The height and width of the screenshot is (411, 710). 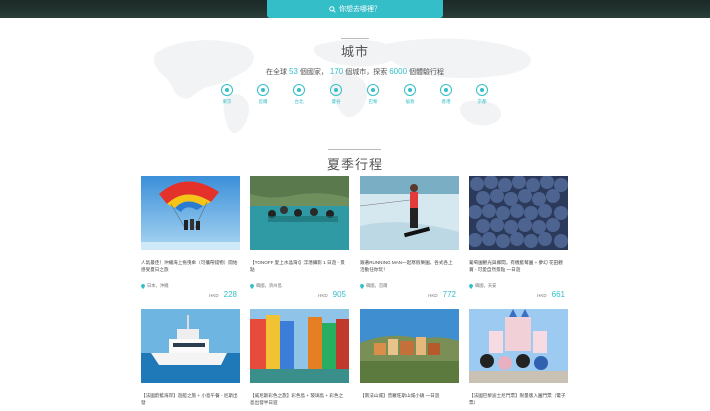 What do you see at coordinates (190, 286) in the screenshot?
I see `tour-location: 日本，沖繩` at bounding box center [190, 286].